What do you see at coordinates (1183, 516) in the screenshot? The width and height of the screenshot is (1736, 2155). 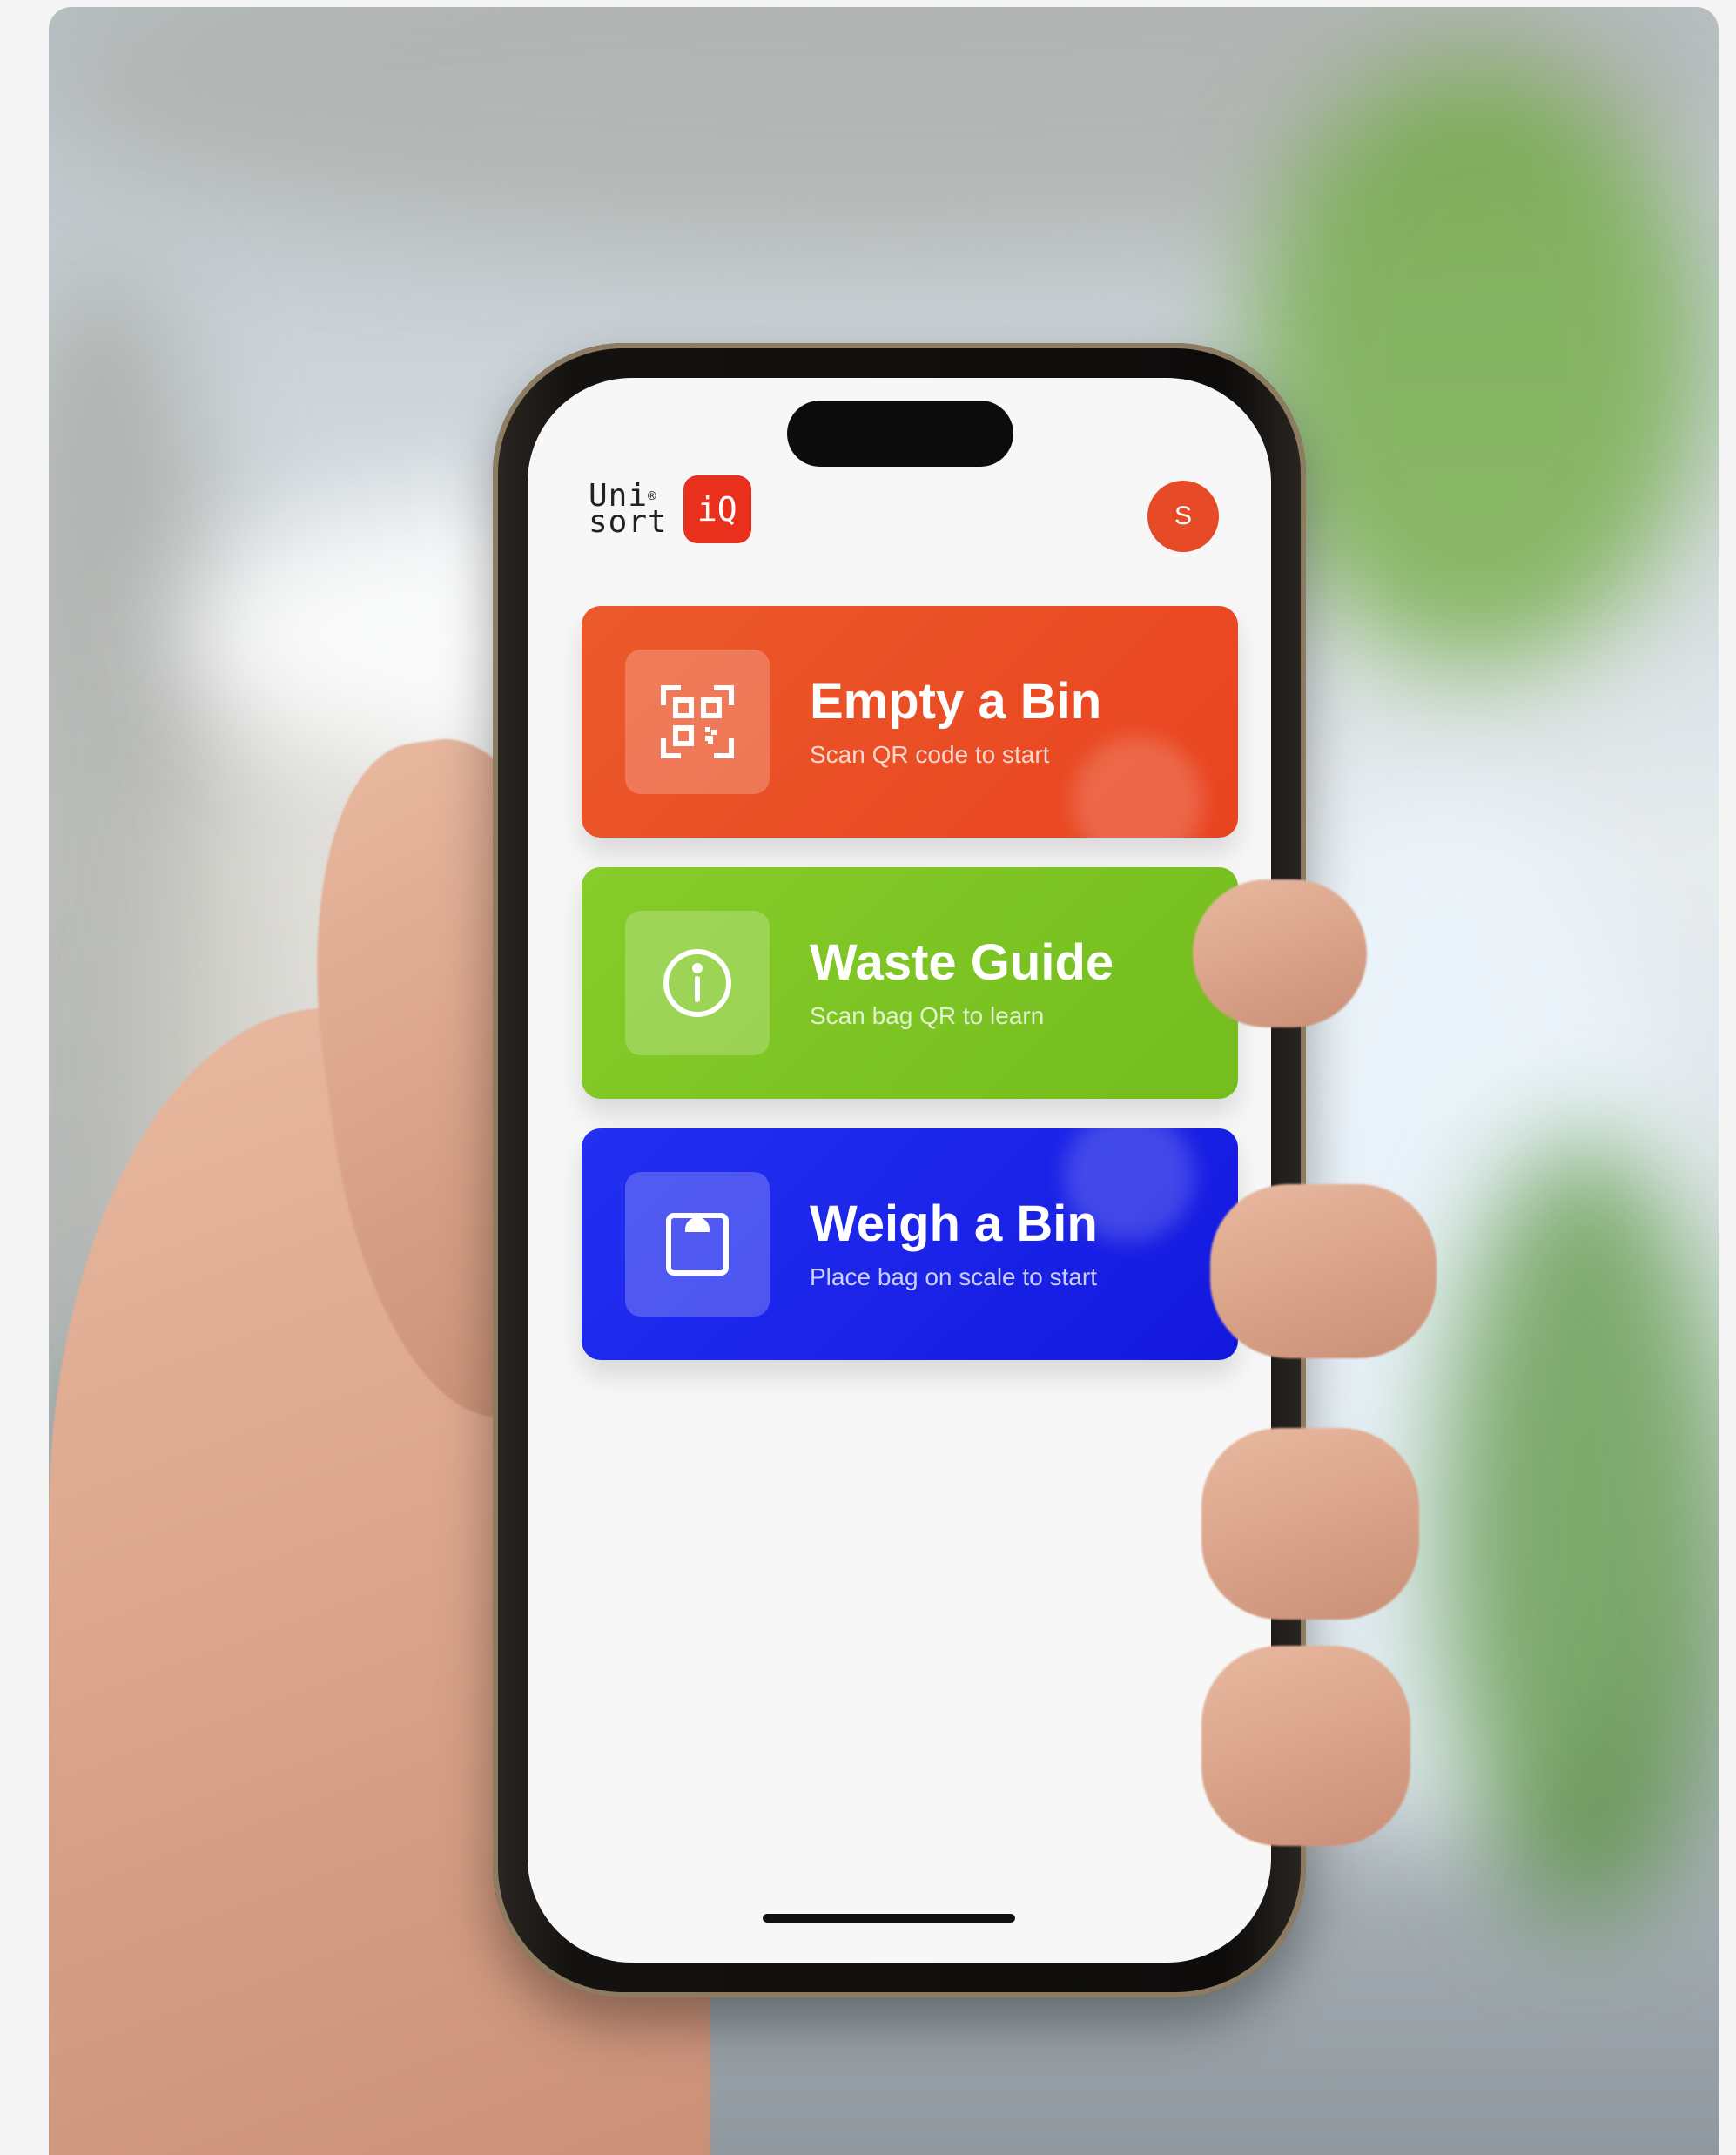 I see `user-avatar: S` at bounding box center [1183, 516].